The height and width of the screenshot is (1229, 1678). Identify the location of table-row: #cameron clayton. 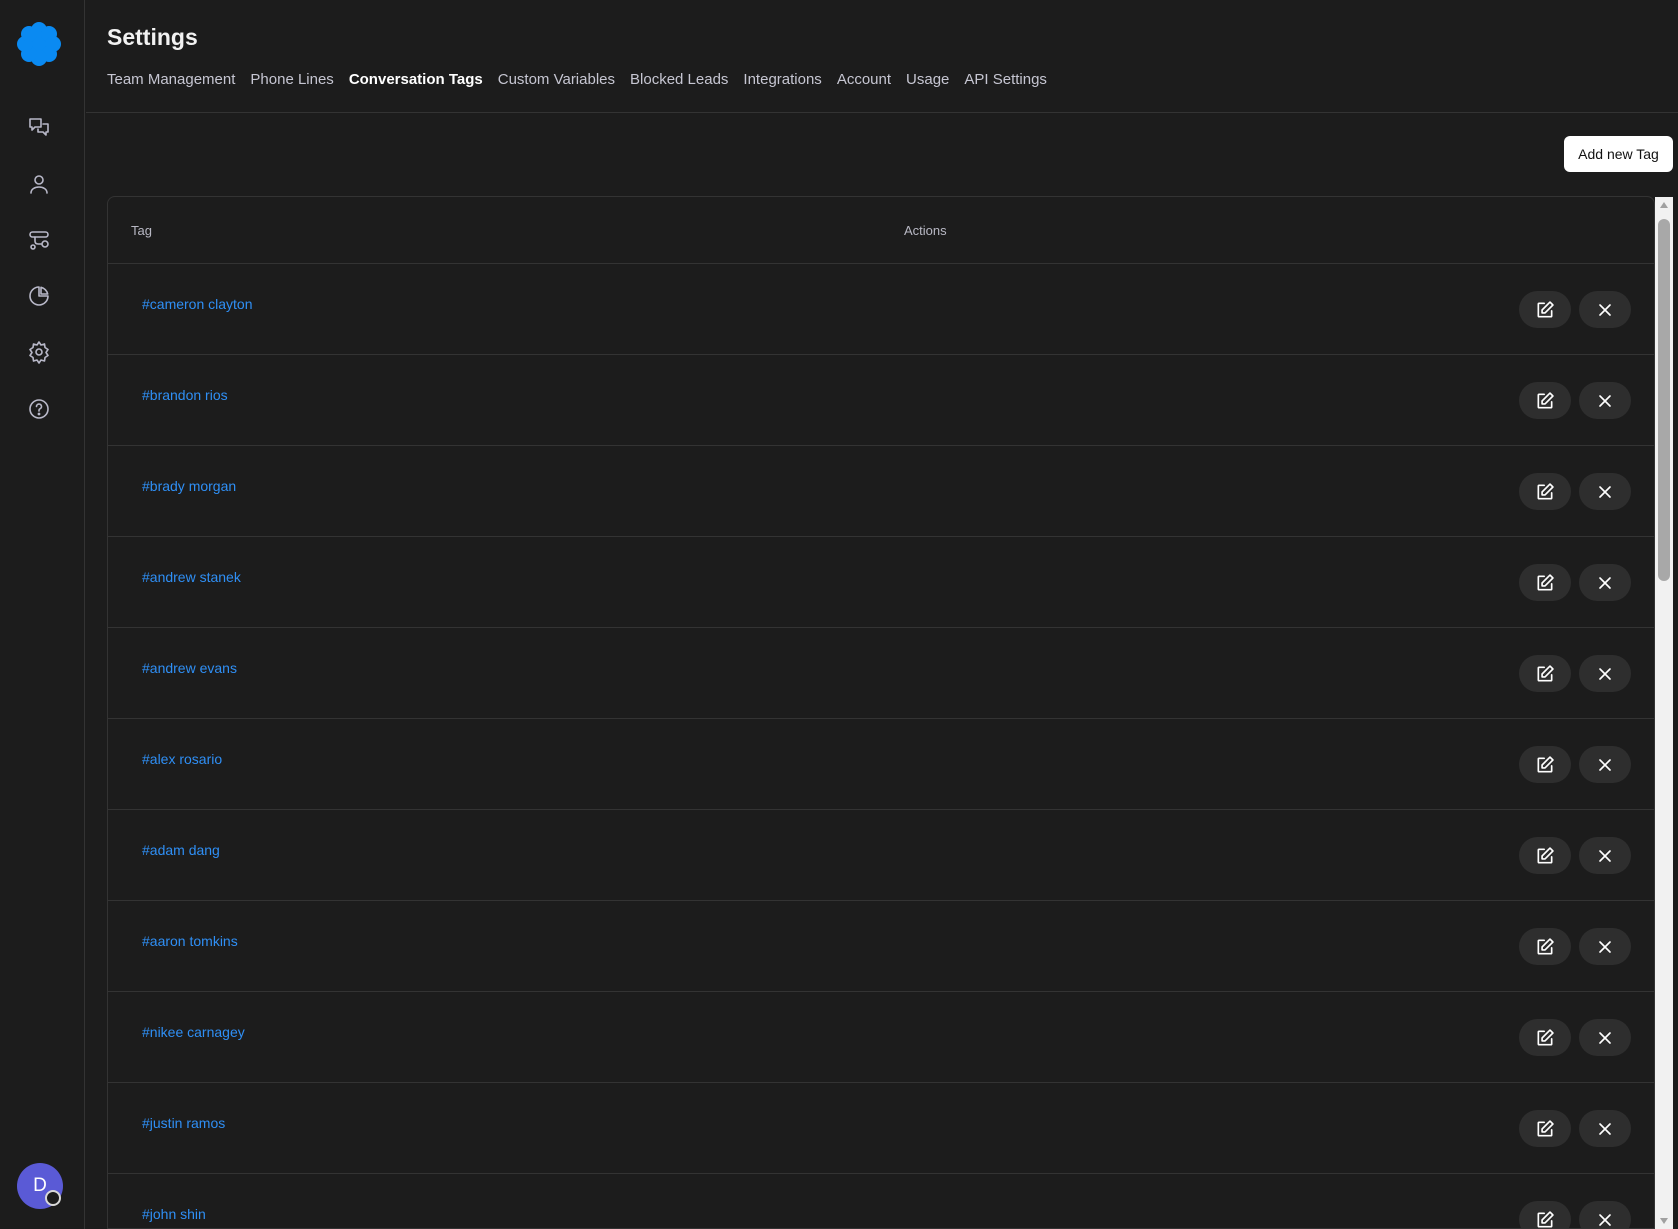
(881, 309).